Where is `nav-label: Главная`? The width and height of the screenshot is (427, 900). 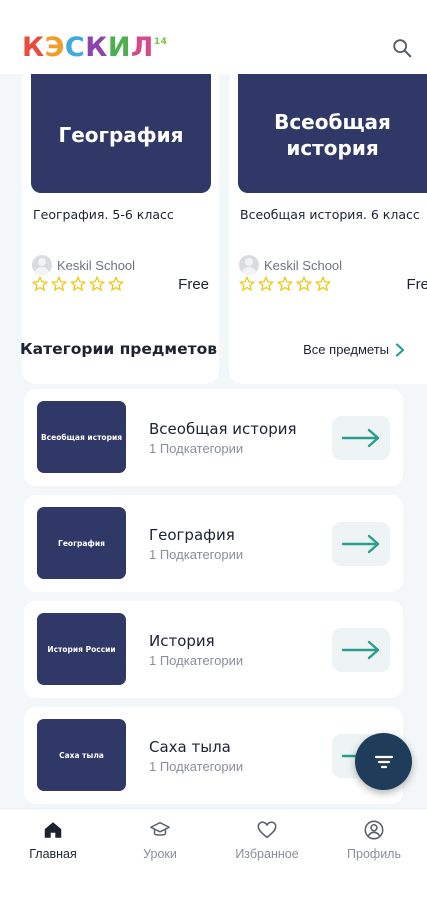 nav-label: Главная is located at coordinates (53, 854).